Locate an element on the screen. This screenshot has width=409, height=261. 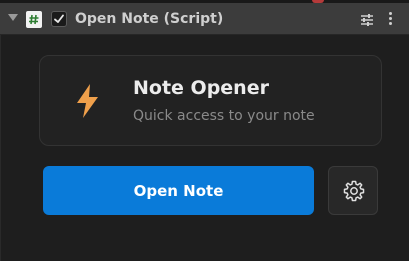
gear-icon is located at coordinates (354, 191).